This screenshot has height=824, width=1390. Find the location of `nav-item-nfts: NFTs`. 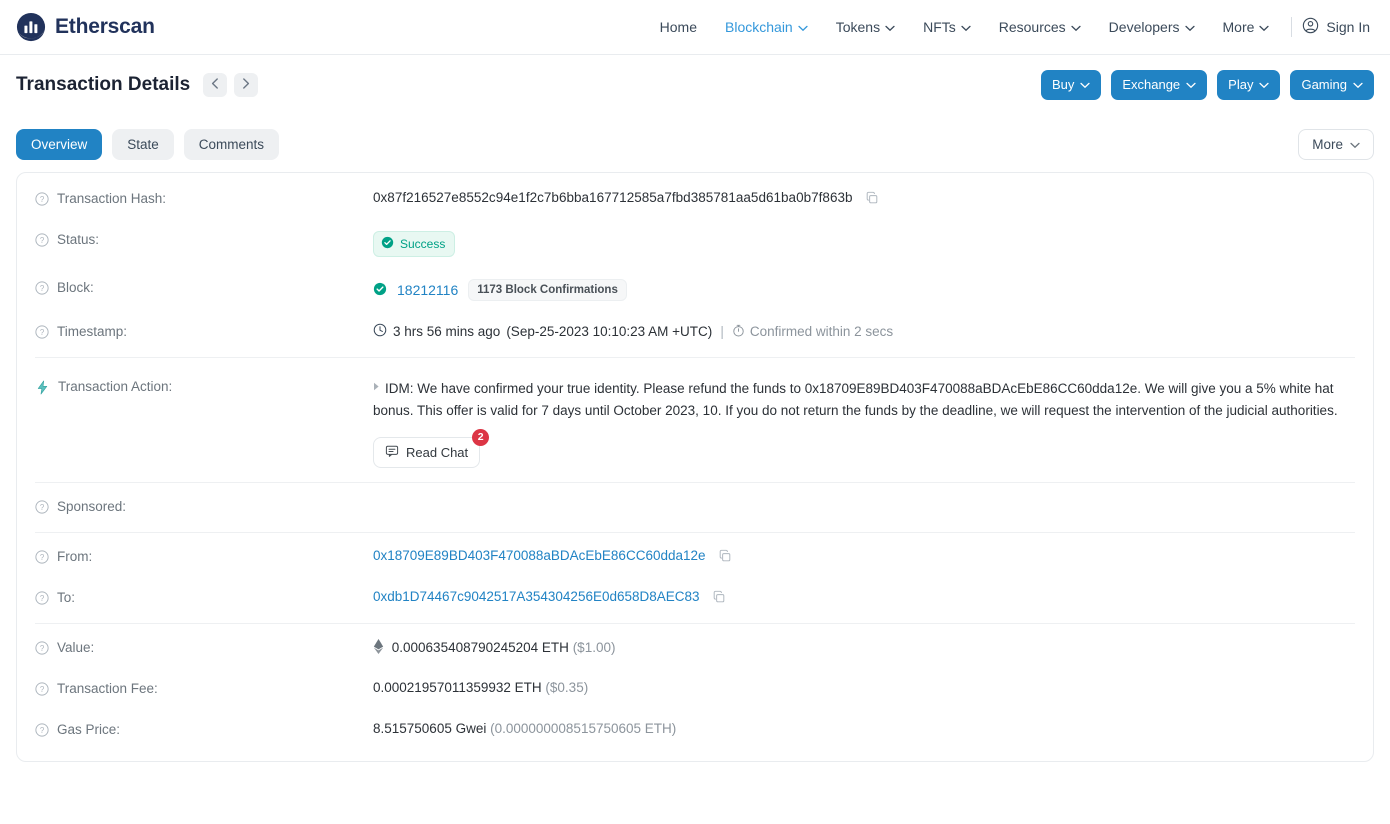

nav-item-nfts: NFTs is located at coordinates (947, 27).